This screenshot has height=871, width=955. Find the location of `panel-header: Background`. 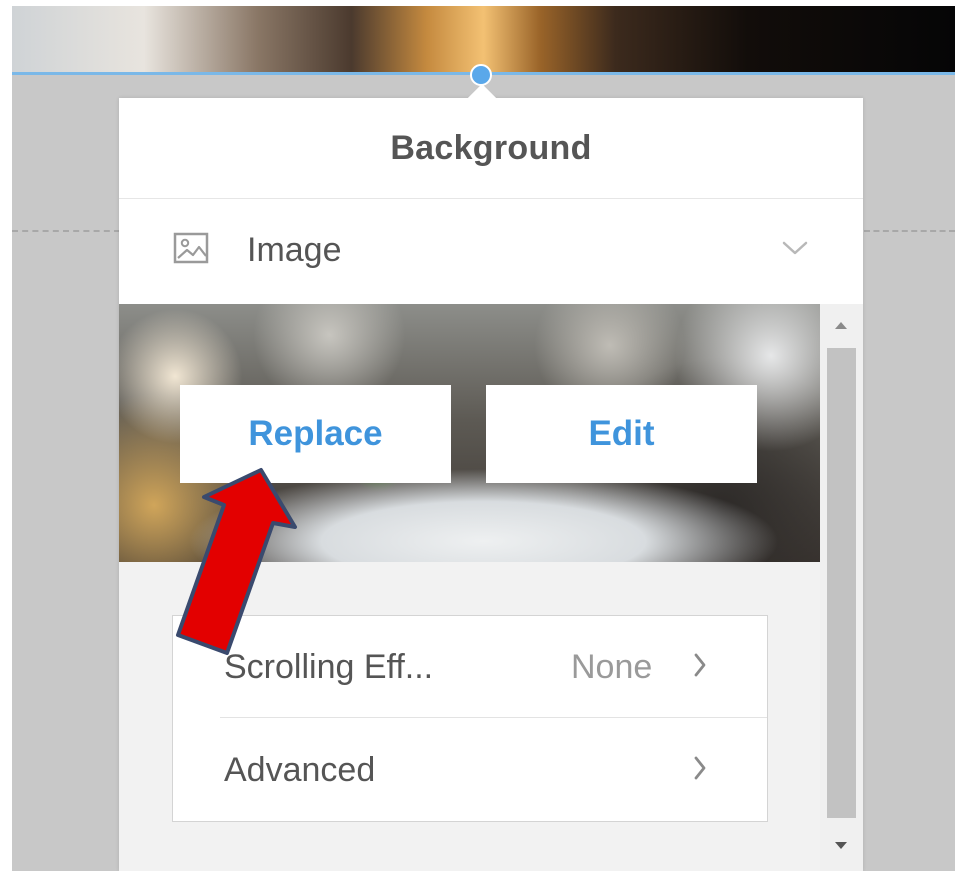

panel-header: Background is located at coordinates (491, 148).